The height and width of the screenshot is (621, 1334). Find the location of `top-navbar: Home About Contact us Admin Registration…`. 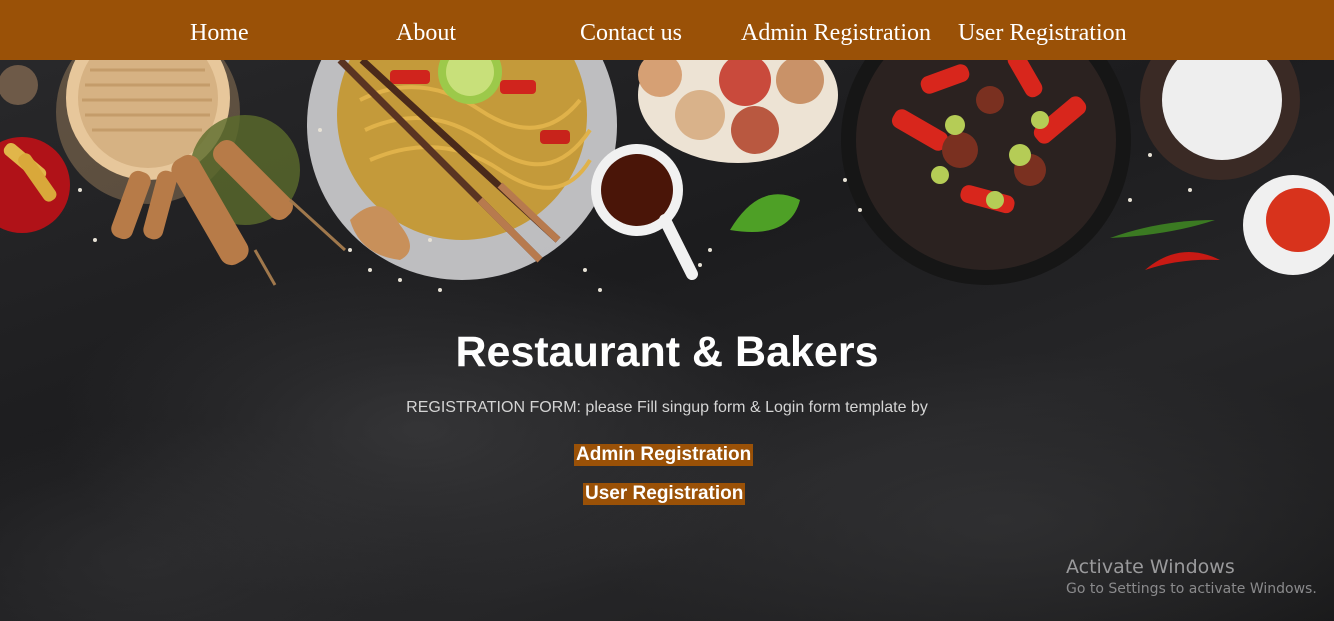

top-navbar: Home About Contact us Admin Registration… is located at coordinates (667, 30).